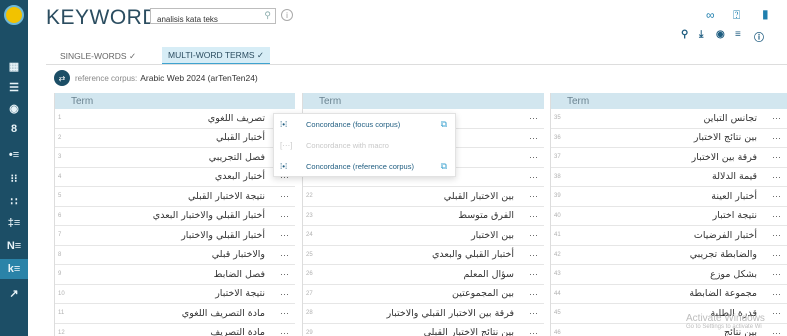 This screenshot has height=336, width=787. Describe the element at coordinates (669, 236) in the screenshot. I see `table-row: 41 أختبار الفرضيات ···` at that location.